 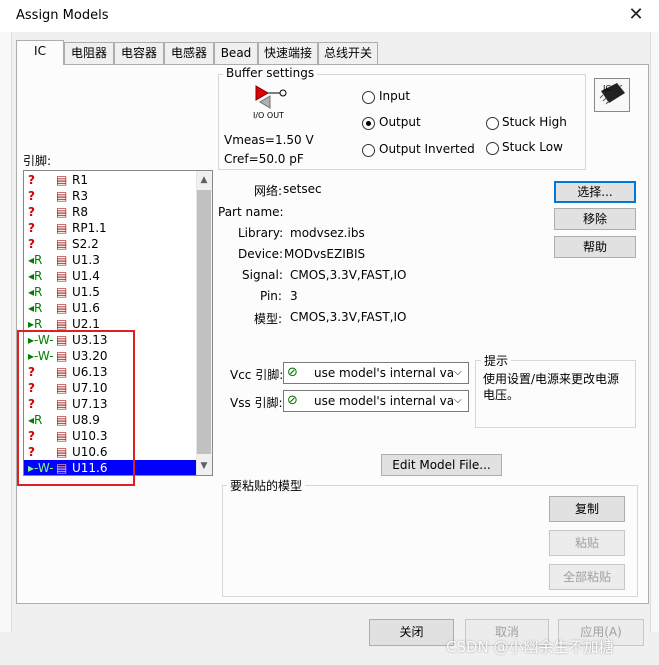 What do you see at coordinates (288, 53) in the screenshot?
I see `tab-quick-termination: 快速端接` at bounding box center [288, 53].